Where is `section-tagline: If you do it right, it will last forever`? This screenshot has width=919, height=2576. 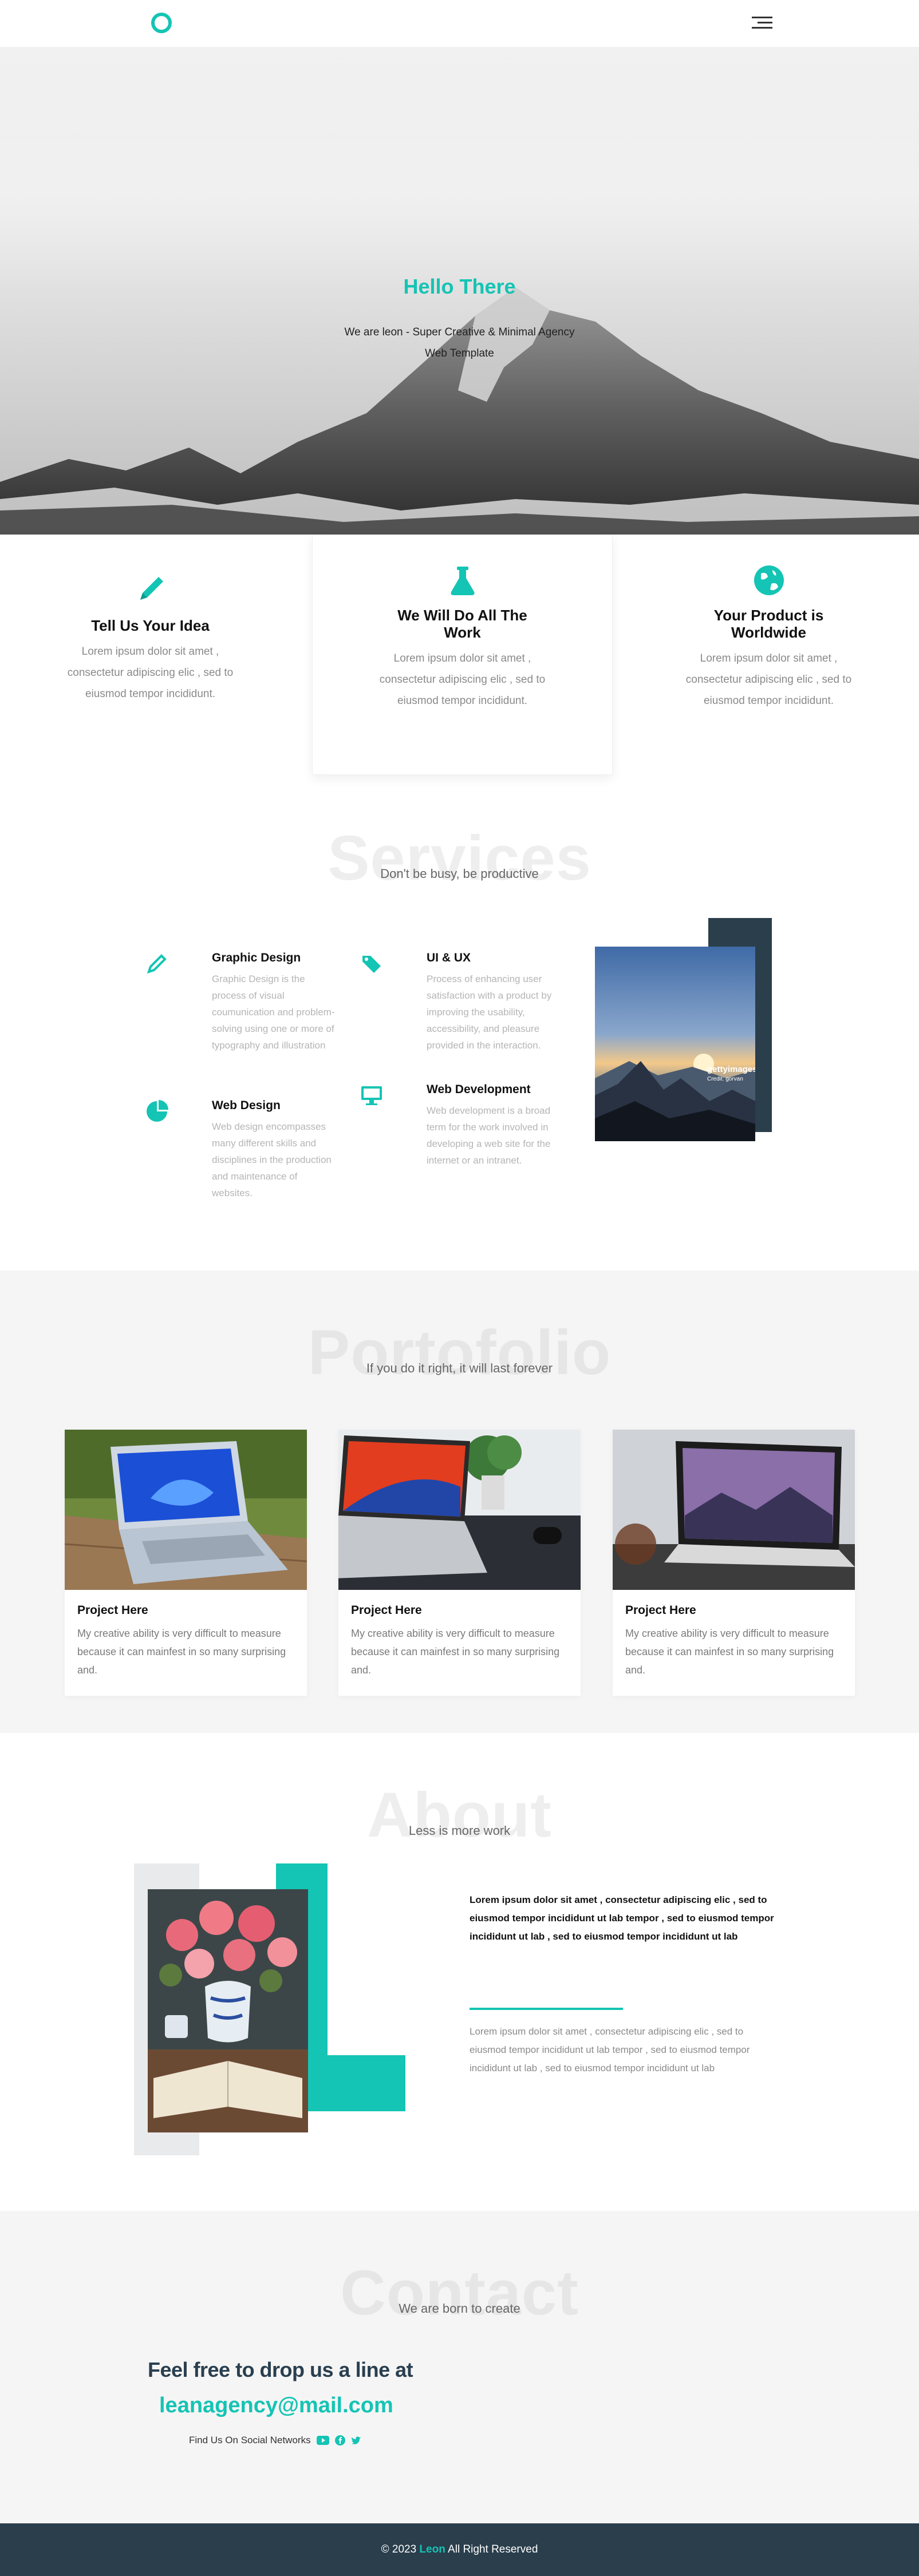
section-tagline: If you do it right, it will last forever is located at coordinates (459, 1368).